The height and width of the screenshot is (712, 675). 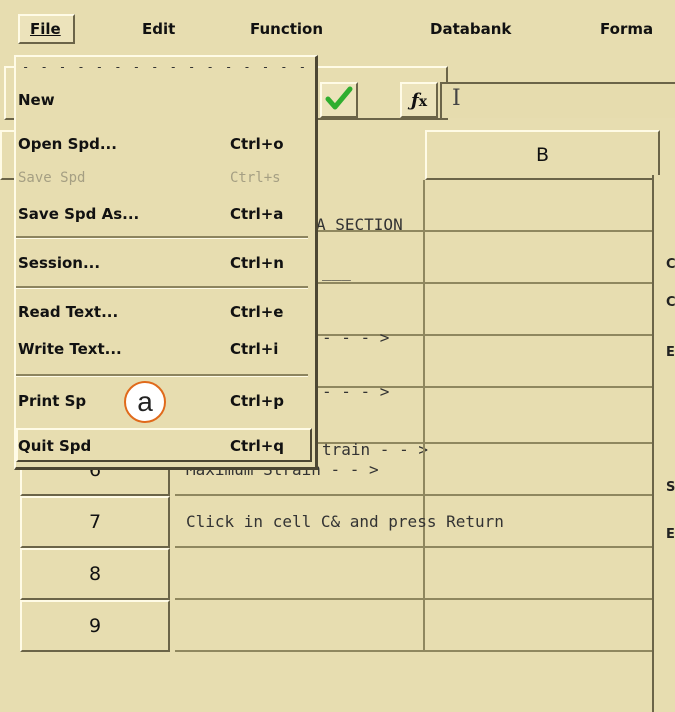 I want to click on function-button: ƒx, so click(x=419, y=100).